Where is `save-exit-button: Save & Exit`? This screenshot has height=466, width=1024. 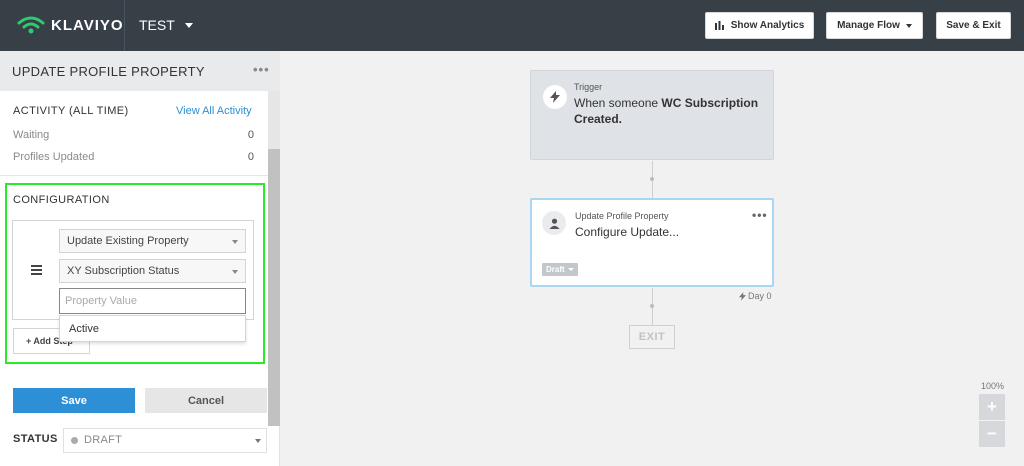 save-exit-button: Save & Exit is located at coordinates (973, 25).